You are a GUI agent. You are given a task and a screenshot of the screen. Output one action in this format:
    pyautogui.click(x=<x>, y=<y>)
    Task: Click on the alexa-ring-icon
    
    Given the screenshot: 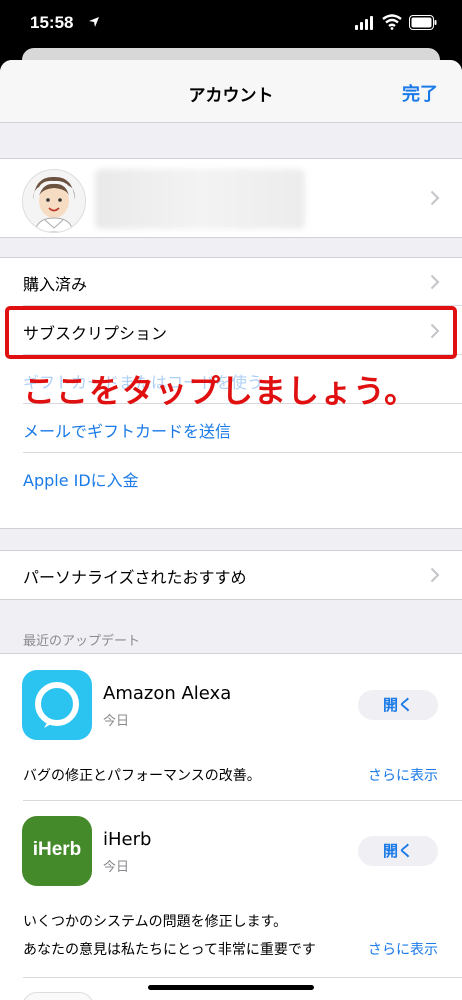 What is the action you would take?
    pyautogui.click(x=57, y=705)
    